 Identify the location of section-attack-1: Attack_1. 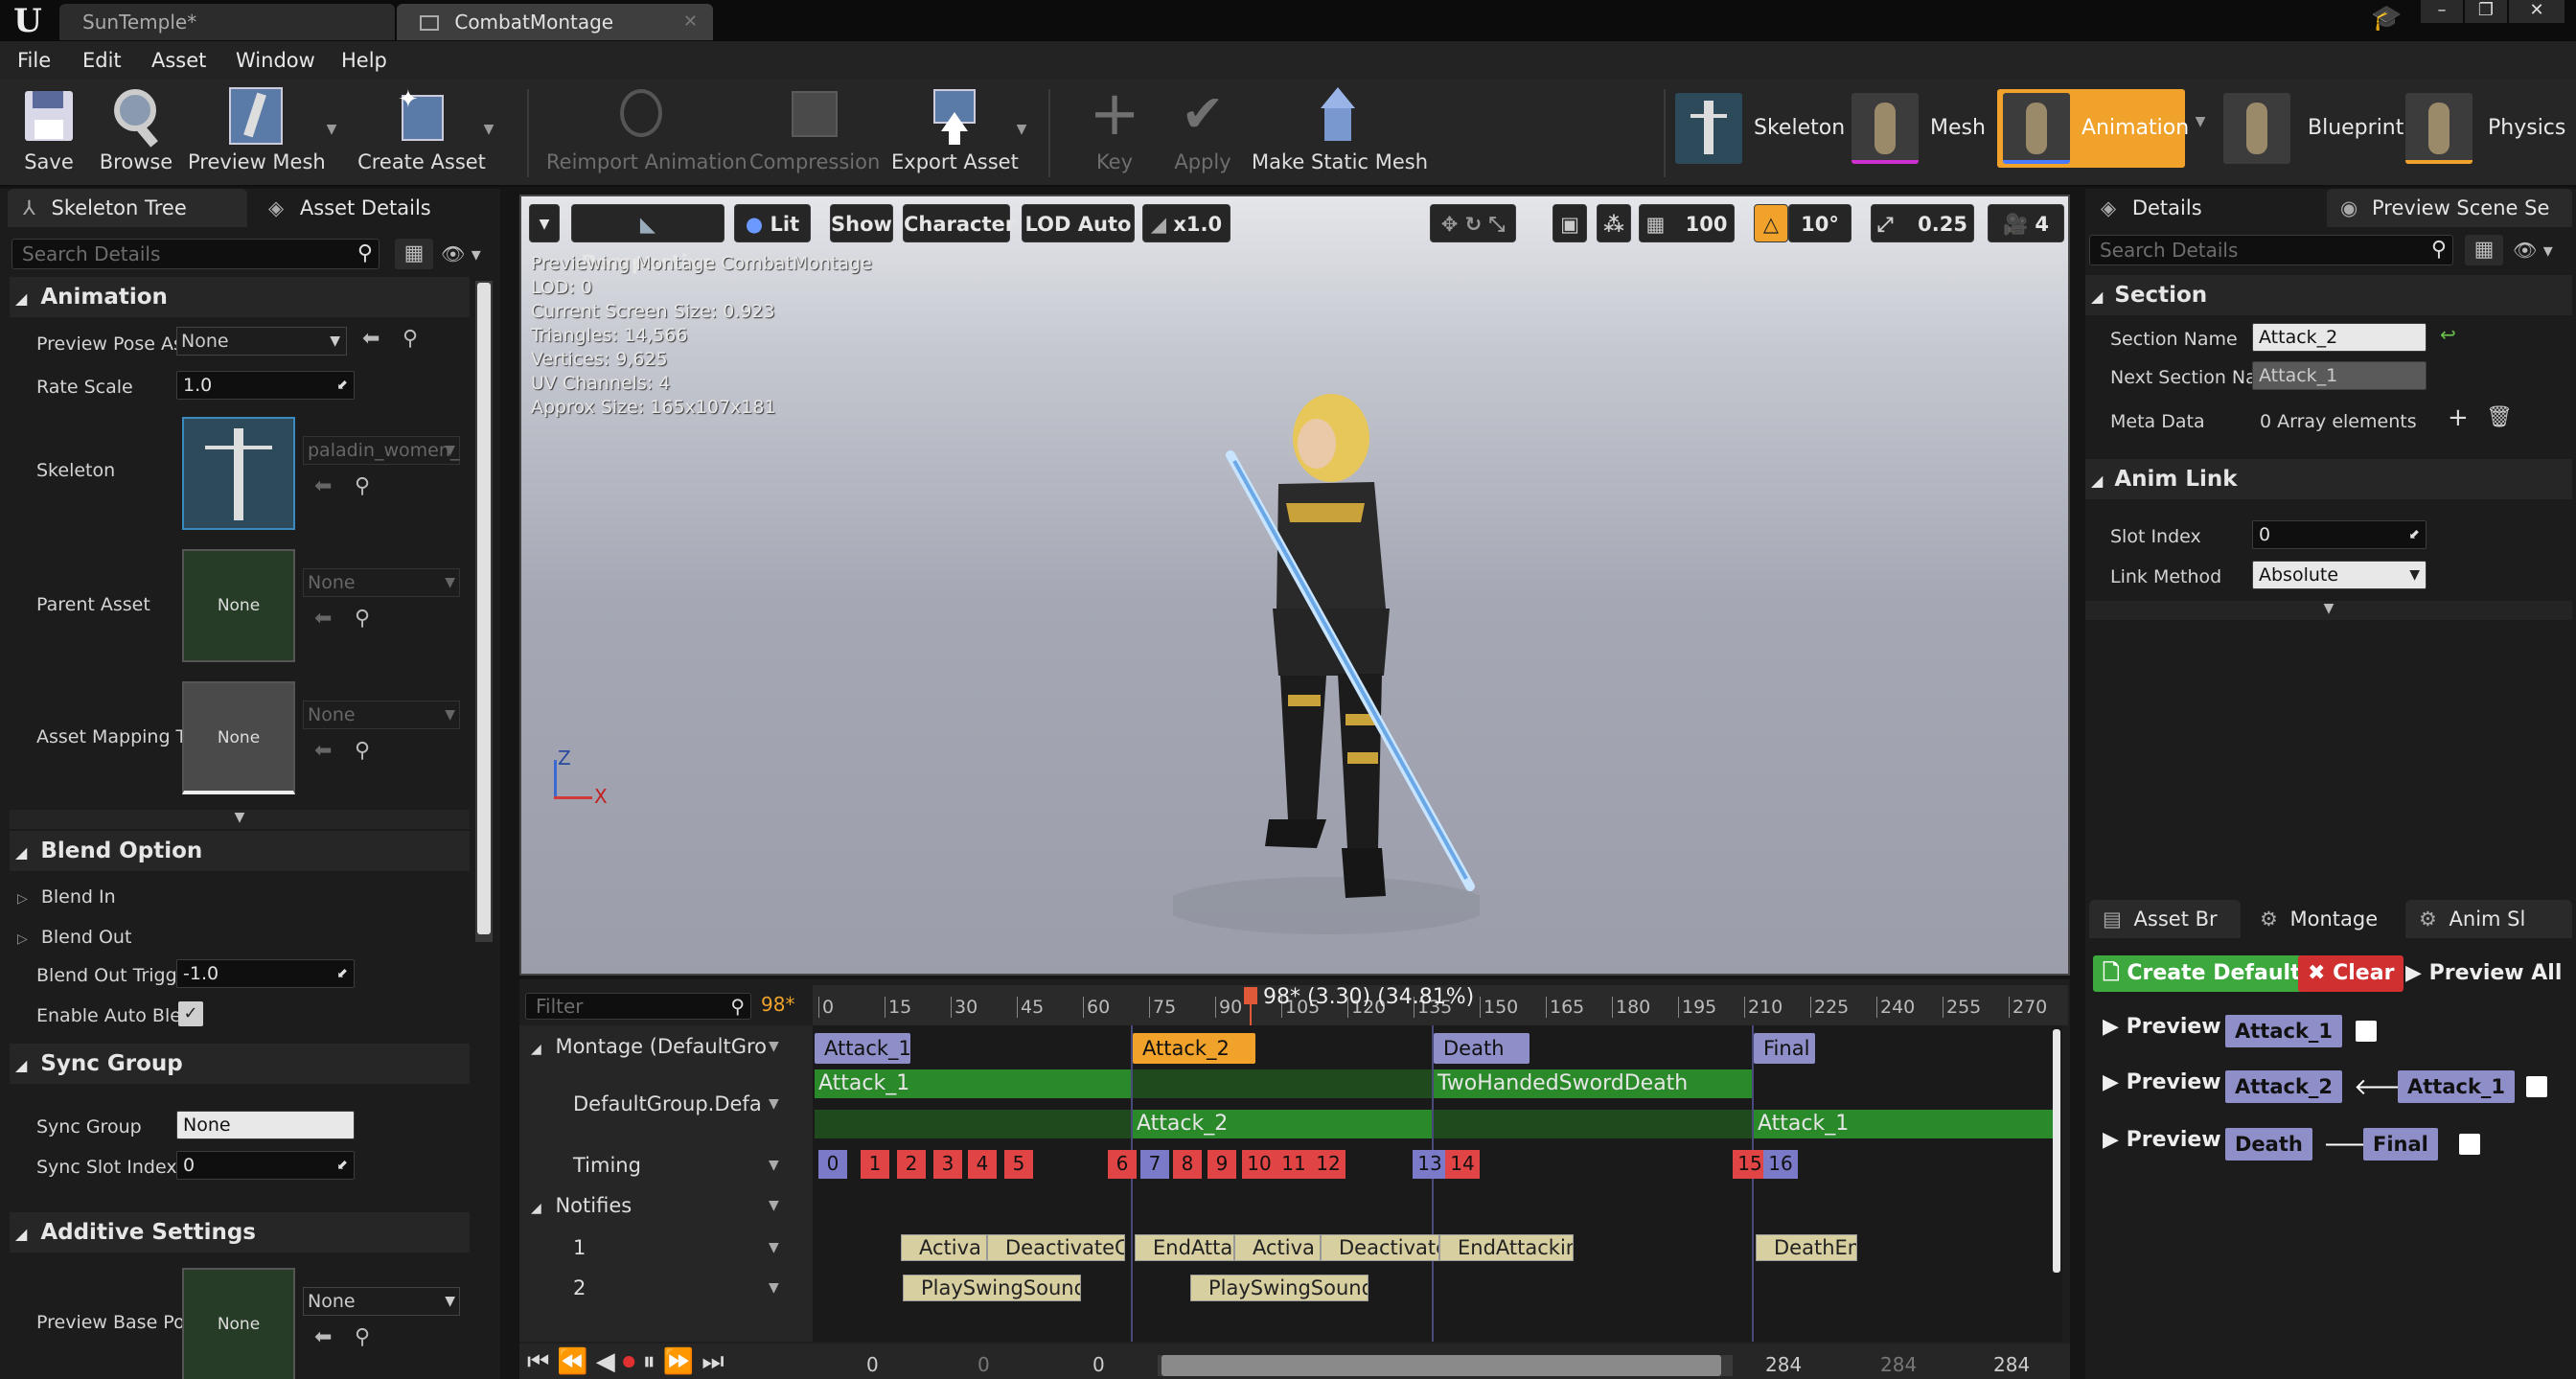
(863, 1048).